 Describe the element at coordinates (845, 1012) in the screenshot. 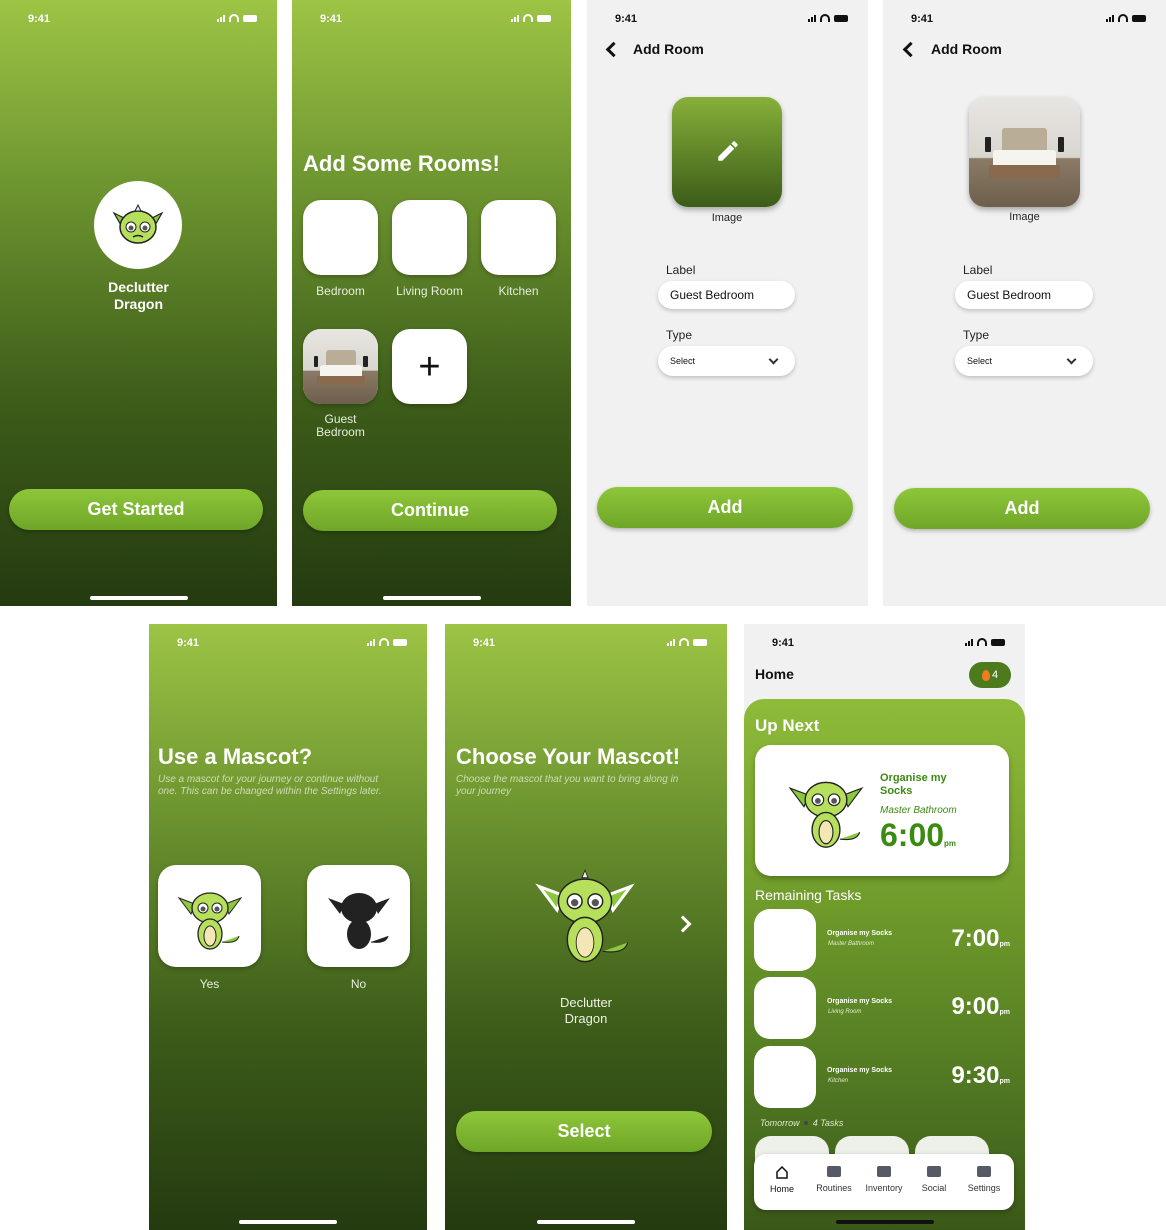

I see `task-room: Living Room` at that location.